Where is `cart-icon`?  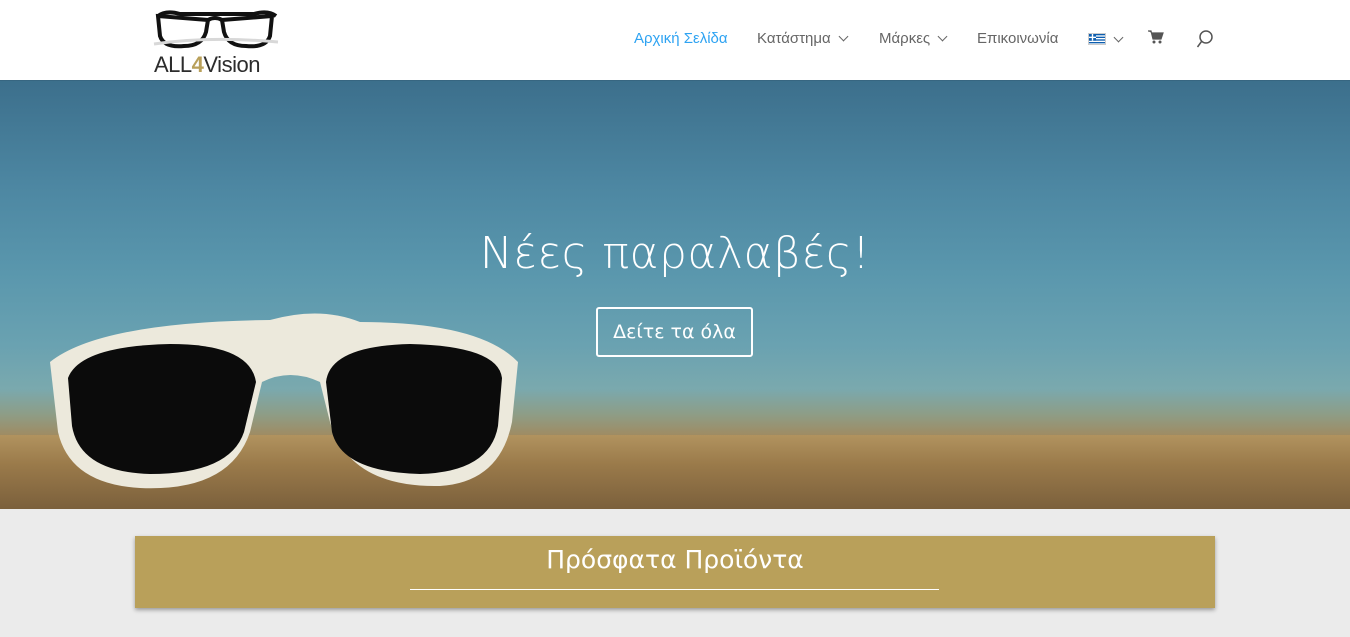 cart-icon is located at coordinates (1156, 39).